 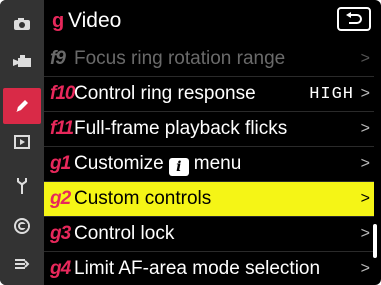 What do you see at coordinates (58, 21) in the screenshot?
I see `header-code: g` at bounding box center [58, 21].